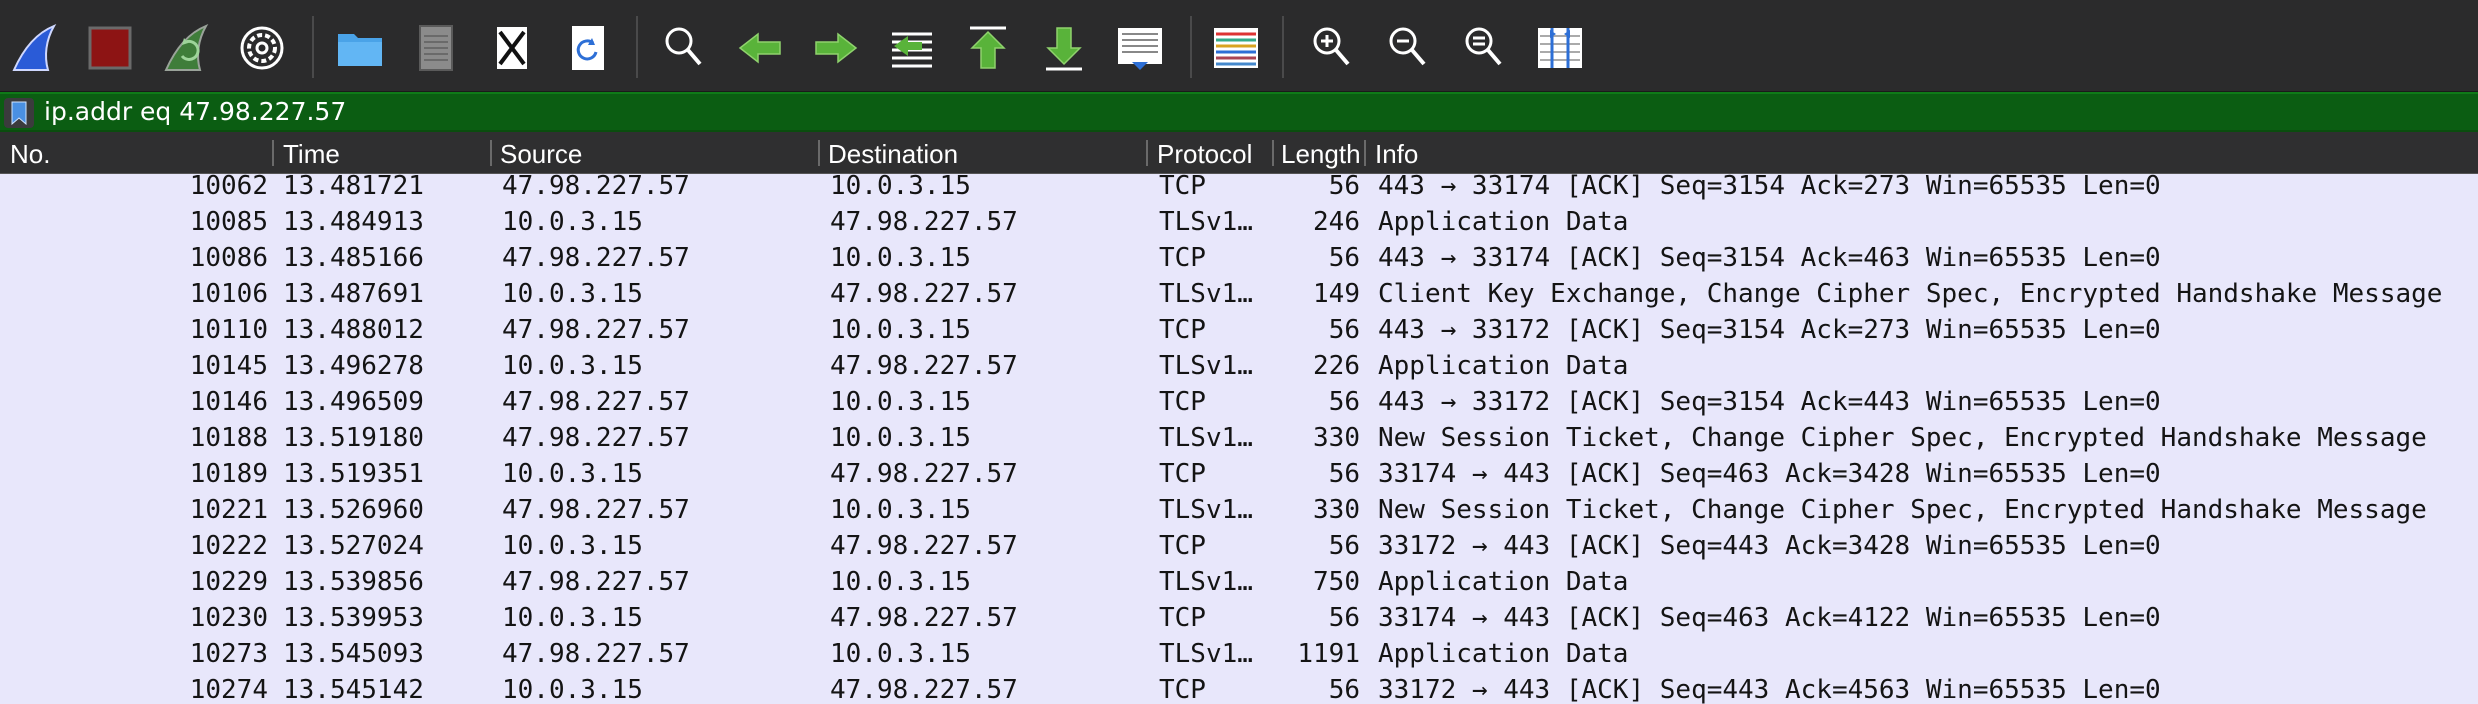 This screenshot has width=2478, height=704. I want to click on colorize-button, so click(1236, 48).